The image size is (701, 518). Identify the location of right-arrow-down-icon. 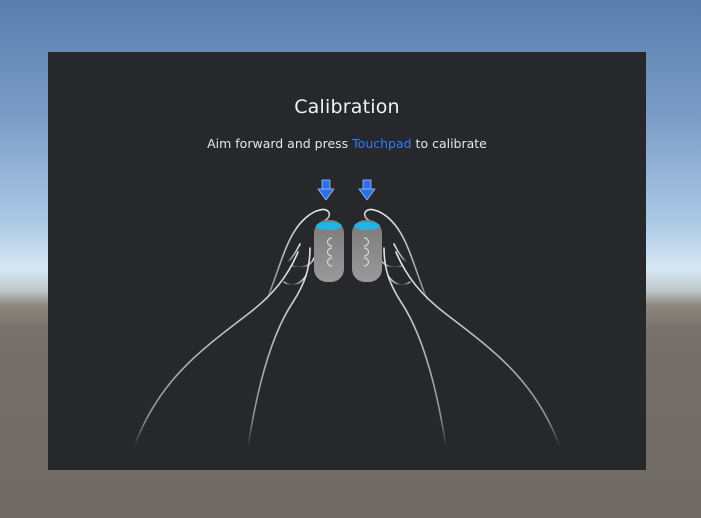
(367, 190).